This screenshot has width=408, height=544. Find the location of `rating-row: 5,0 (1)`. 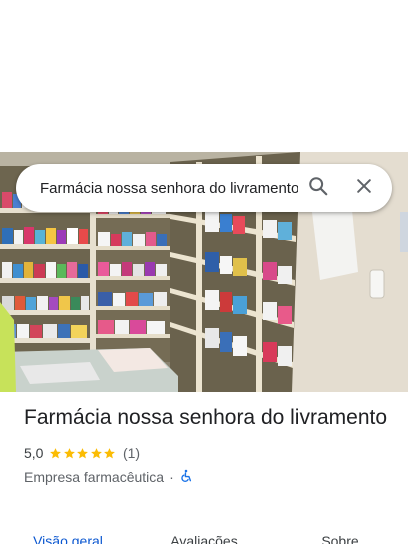

rating-row: 5,0 (1) is located at coordinates (209, 453).